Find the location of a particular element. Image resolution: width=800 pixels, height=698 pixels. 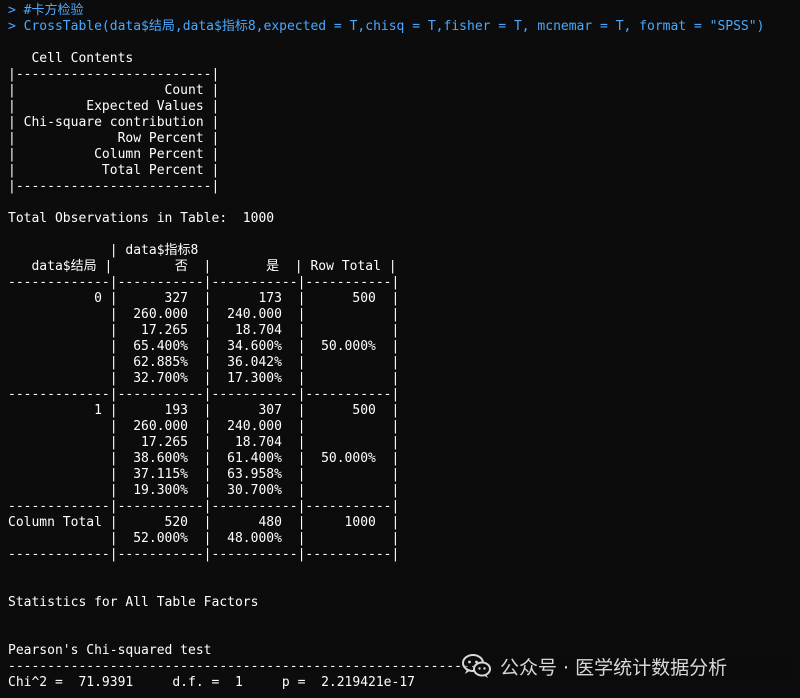

console-output-line: | Column Percent | is located at coordinates (114, 154).